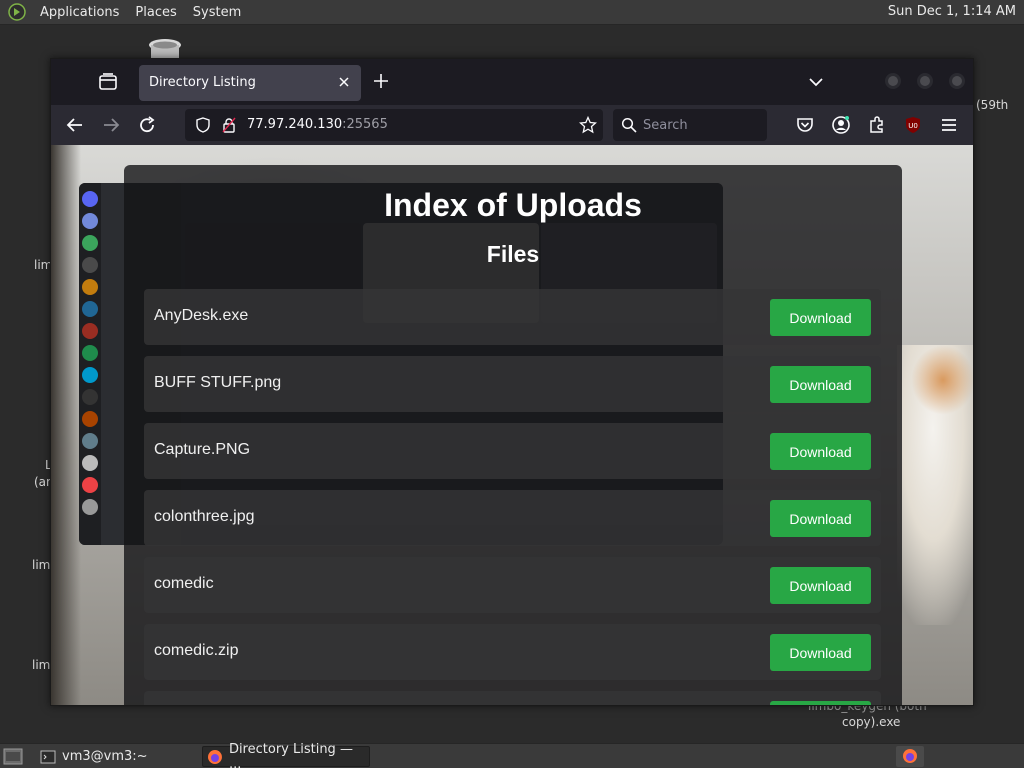  What do you see at coordinates (992, 105) in the screenshot?
I see `desktop-icon-label: (59th` at bounding box center [992, 105].